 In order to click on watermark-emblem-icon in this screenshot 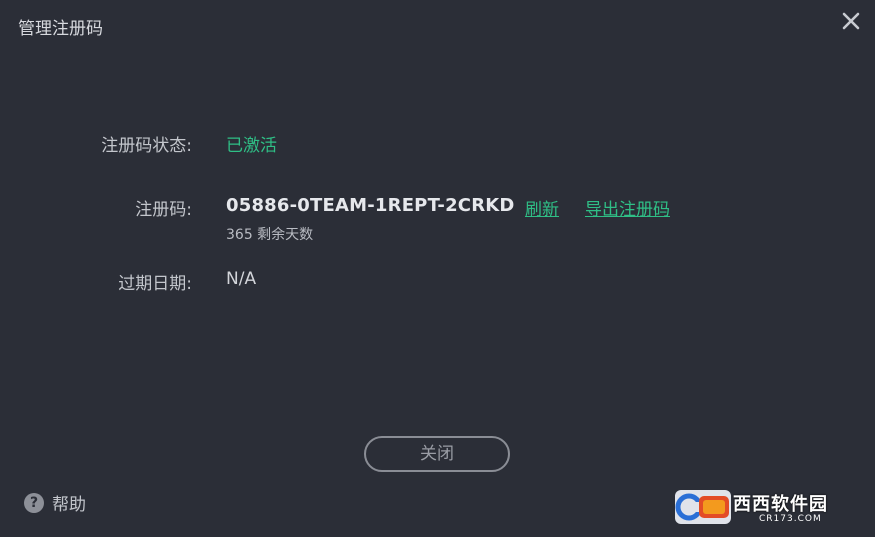, I will do `click(703, 507)`.